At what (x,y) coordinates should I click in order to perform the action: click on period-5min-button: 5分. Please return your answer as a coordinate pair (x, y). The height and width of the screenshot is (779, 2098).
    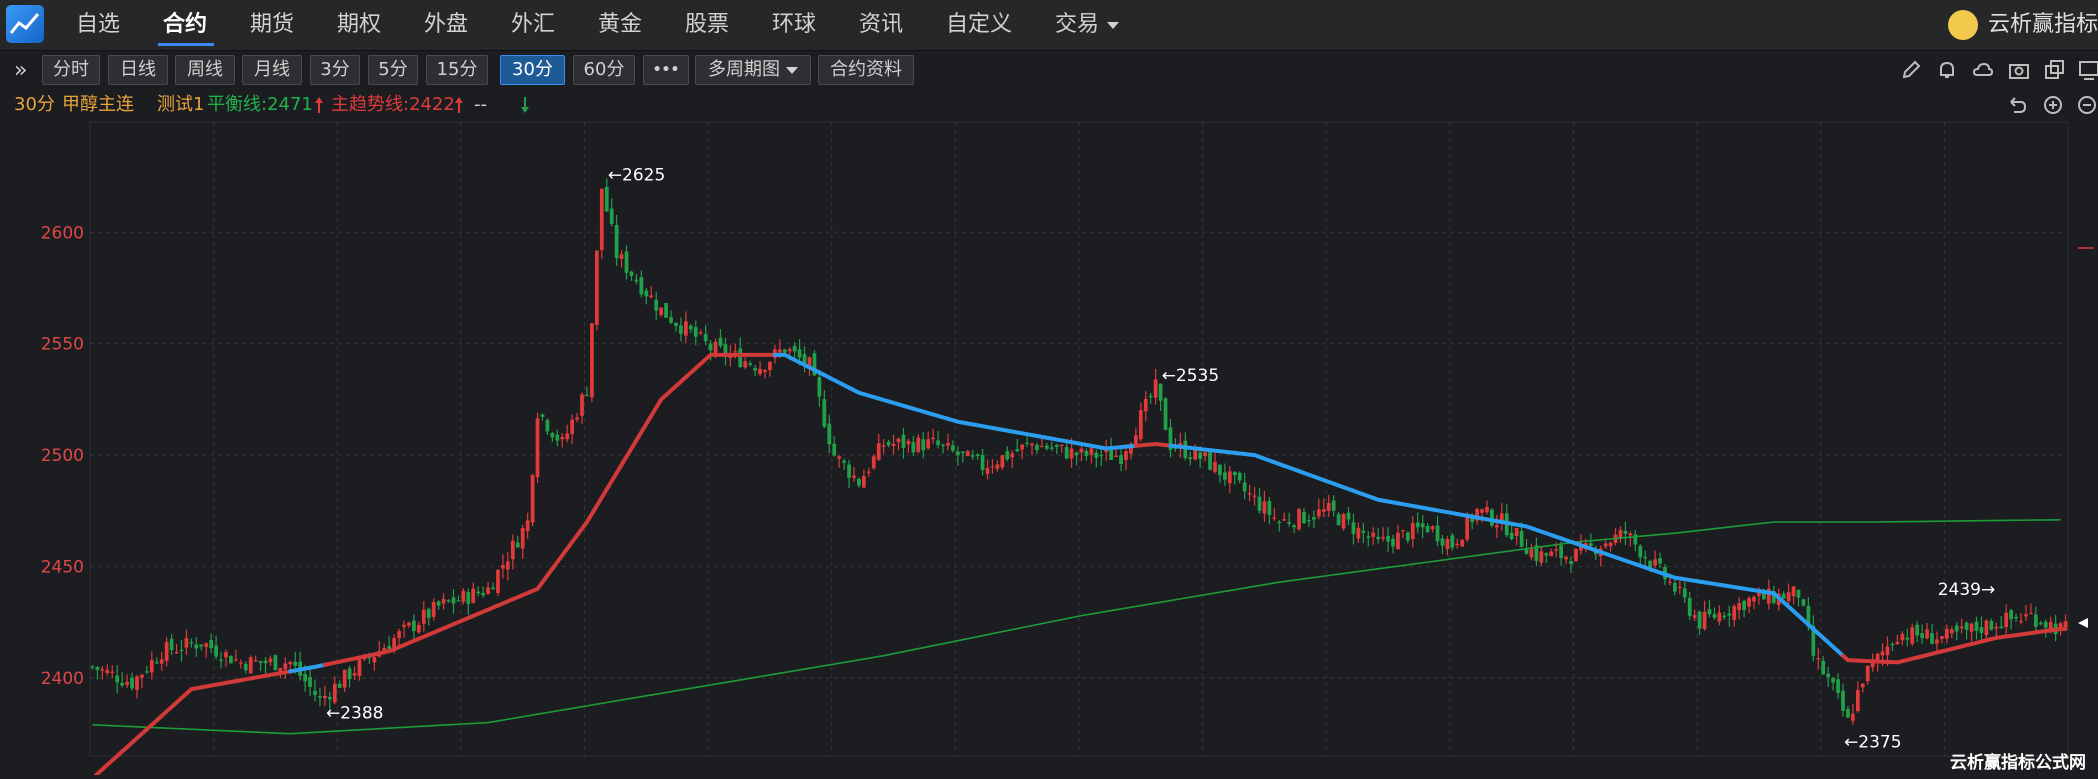
    Looking at the image, I should click on (393, 70).